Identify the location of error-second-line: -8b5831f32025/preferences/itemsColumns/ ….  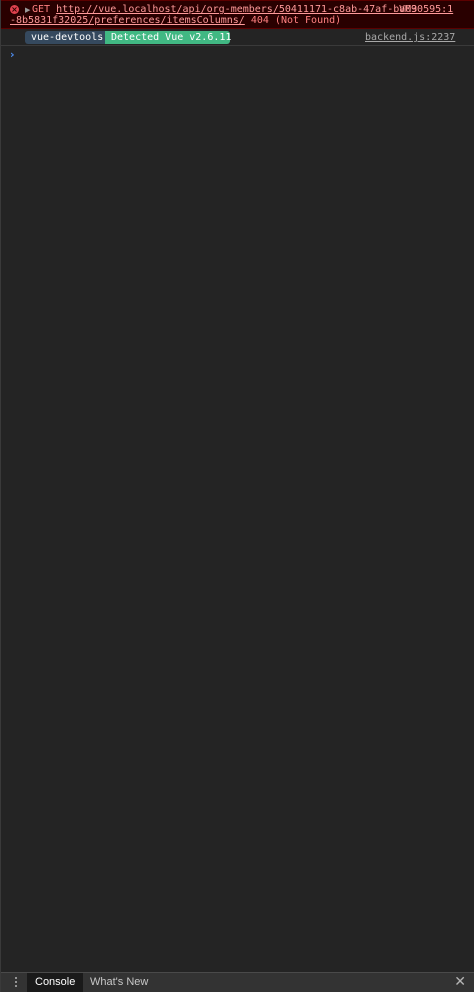
(175, 21).